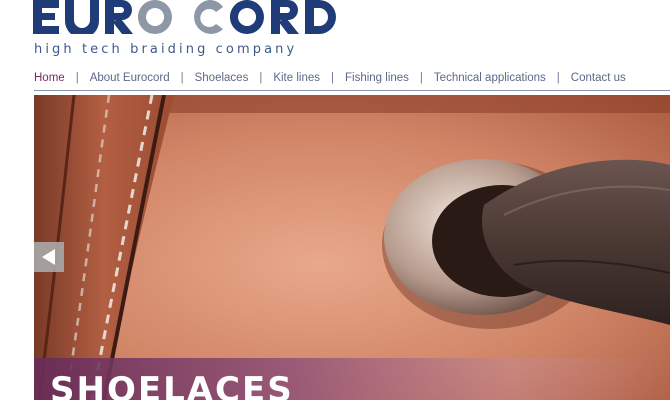 The height and width of the screenshot is (400, 670). I want to click on nav-contact: Contact us, so click(598, 78).